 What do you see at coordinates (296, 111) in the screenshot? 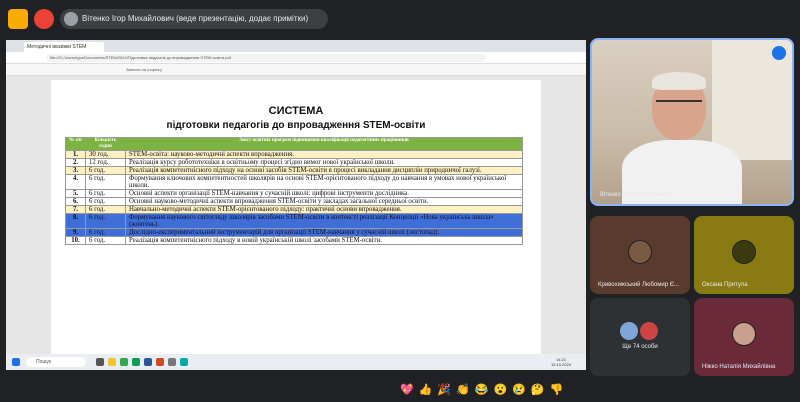
I see `page-title: СИСТЕМА` at bounding box center [296, 111].